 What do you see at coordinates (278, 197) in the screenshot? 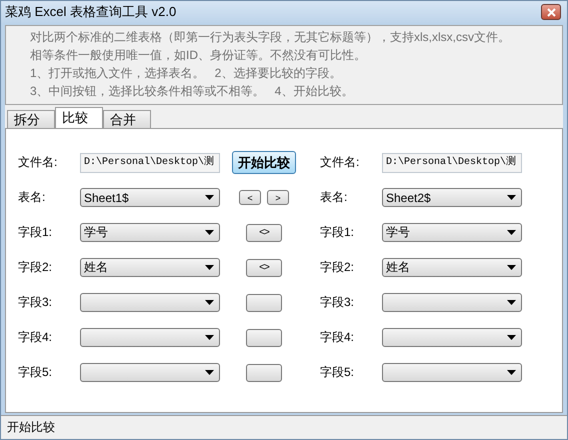
I see `nav-button: >` at bounding box center [278, 197].